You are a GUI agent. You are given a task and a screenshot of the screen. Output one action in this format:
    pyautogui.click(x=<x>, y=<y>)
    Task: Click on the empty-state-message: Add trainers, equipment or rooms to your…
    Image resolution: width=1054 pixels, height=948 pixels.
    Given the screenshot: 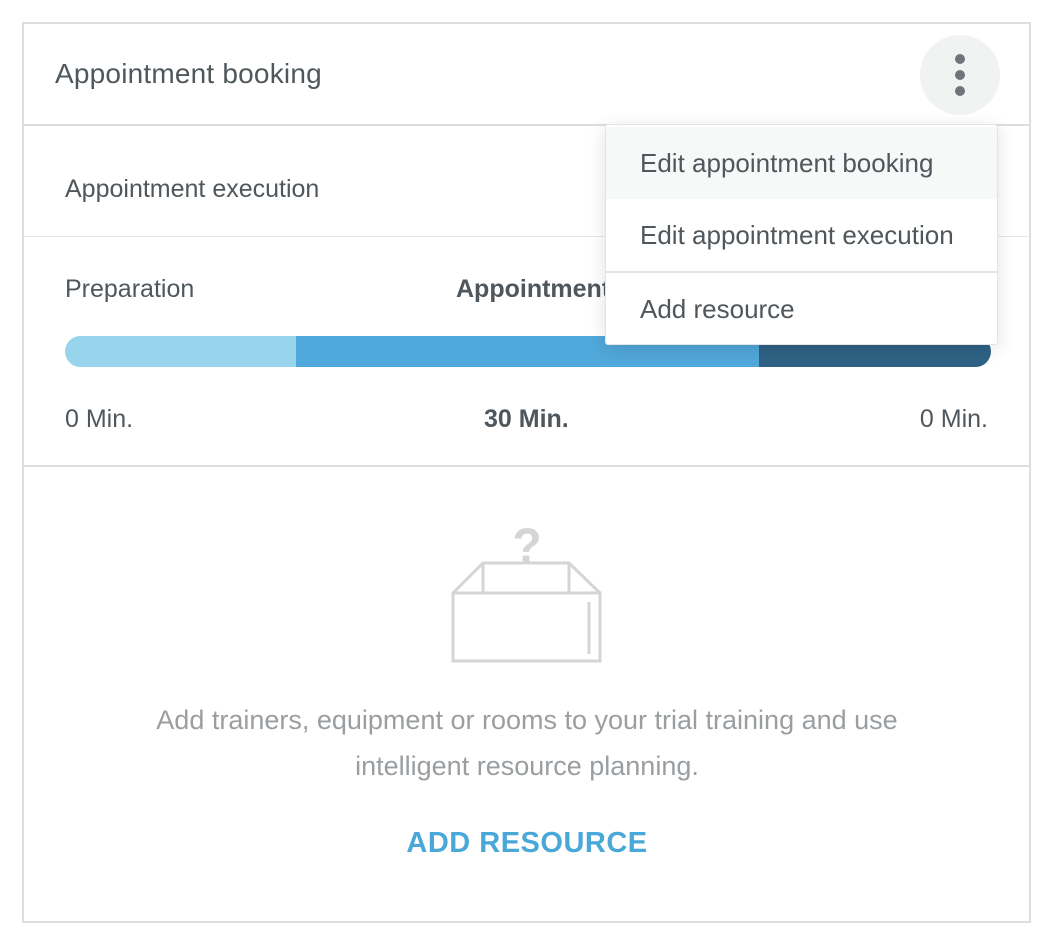 What is the action you would take?
    pyautogui.click(x=527, y=743)
    